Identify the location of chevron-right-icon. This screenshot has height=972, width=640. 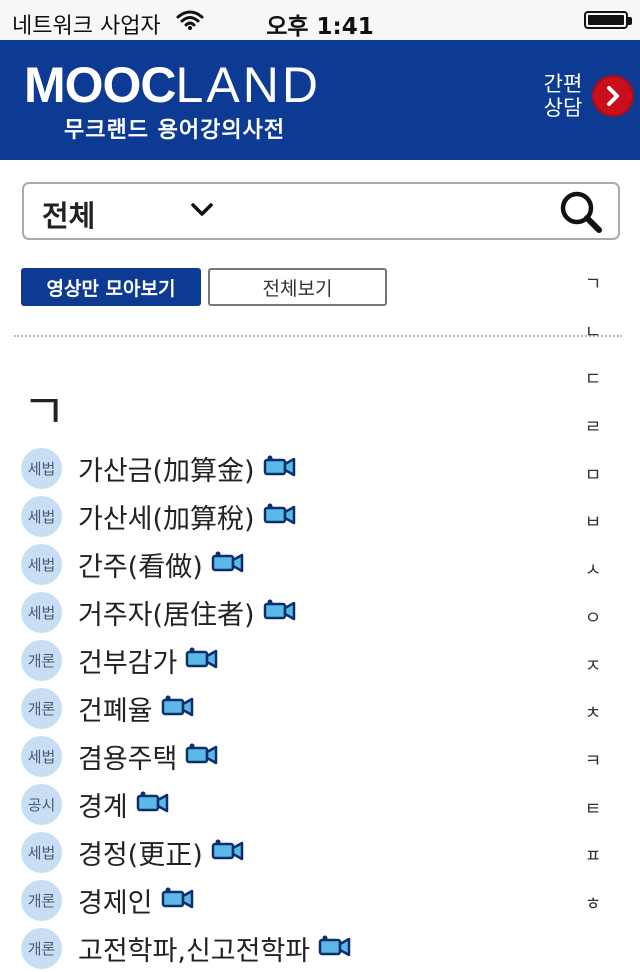
(613, 96).